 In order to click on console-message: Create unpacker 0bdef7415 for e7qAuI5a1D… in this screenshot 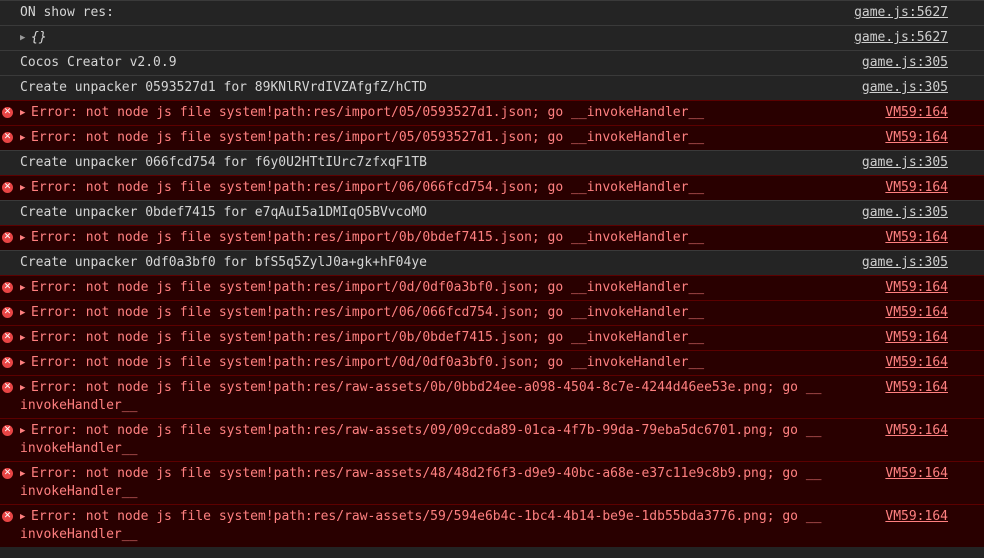, I will do `click(429, 213)`.